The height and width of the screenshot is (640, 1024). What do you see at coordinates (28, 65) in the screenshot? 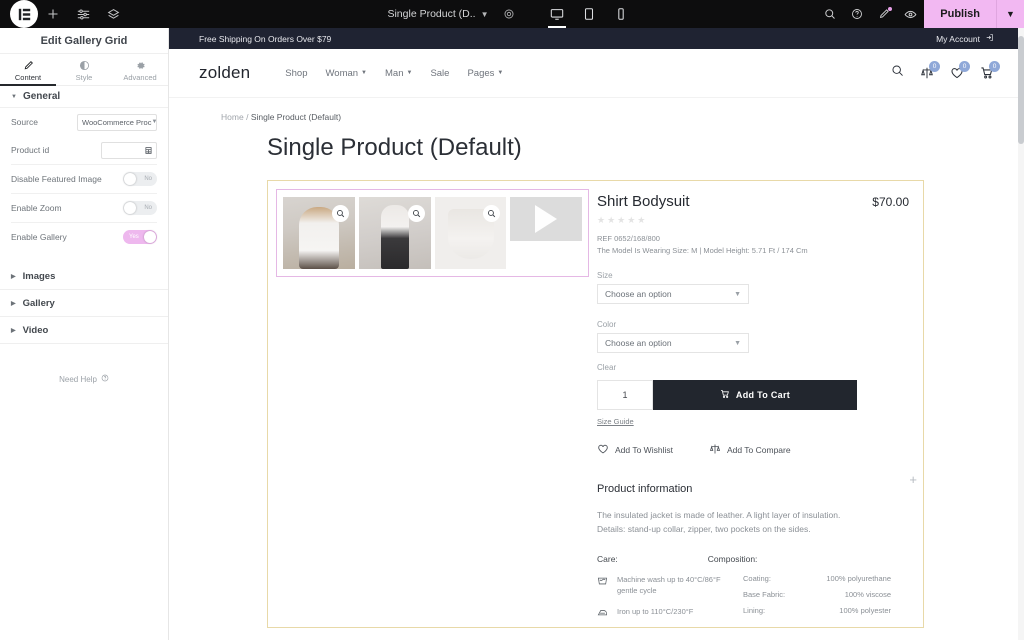
I see `pencil-icon` at bounding box center [28, 65].